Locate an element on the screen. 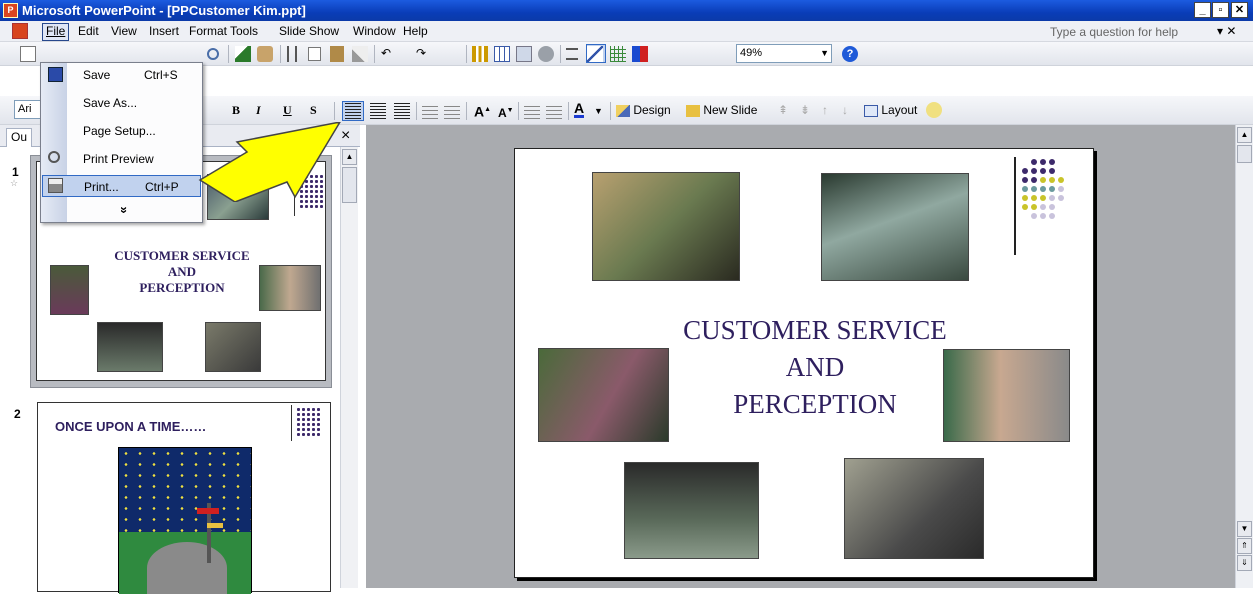  redo-icon: ↷ is located at coordinates (421, 54).